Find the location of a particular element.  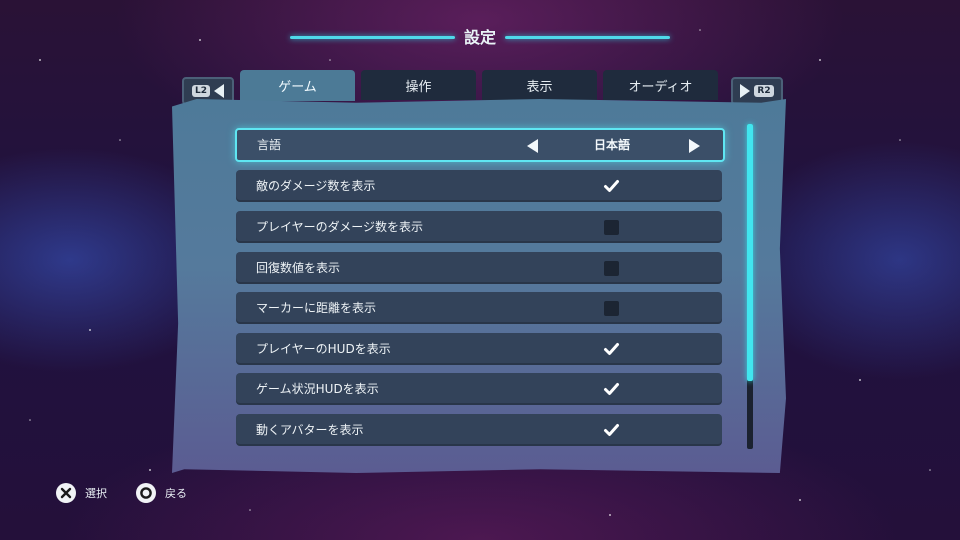

language-next-arrow-icon is located at coordinates (694, 146).